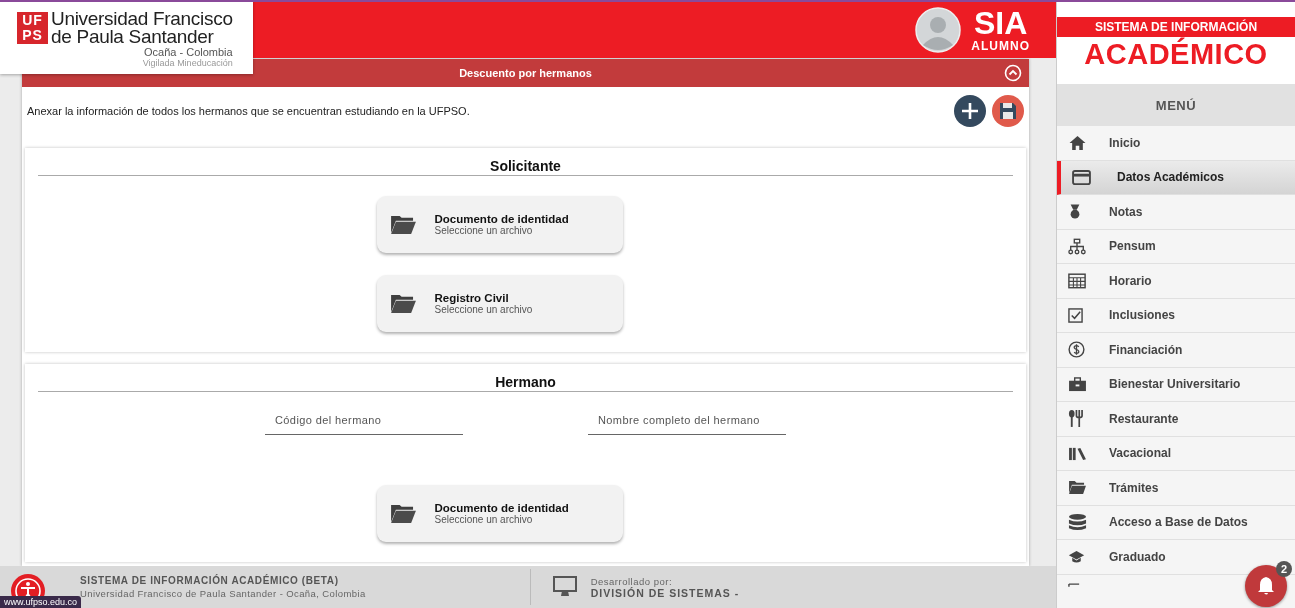 The height and width of the screenshot is (608, 1295). I want to click on bell-icon, so click(1266, 586).